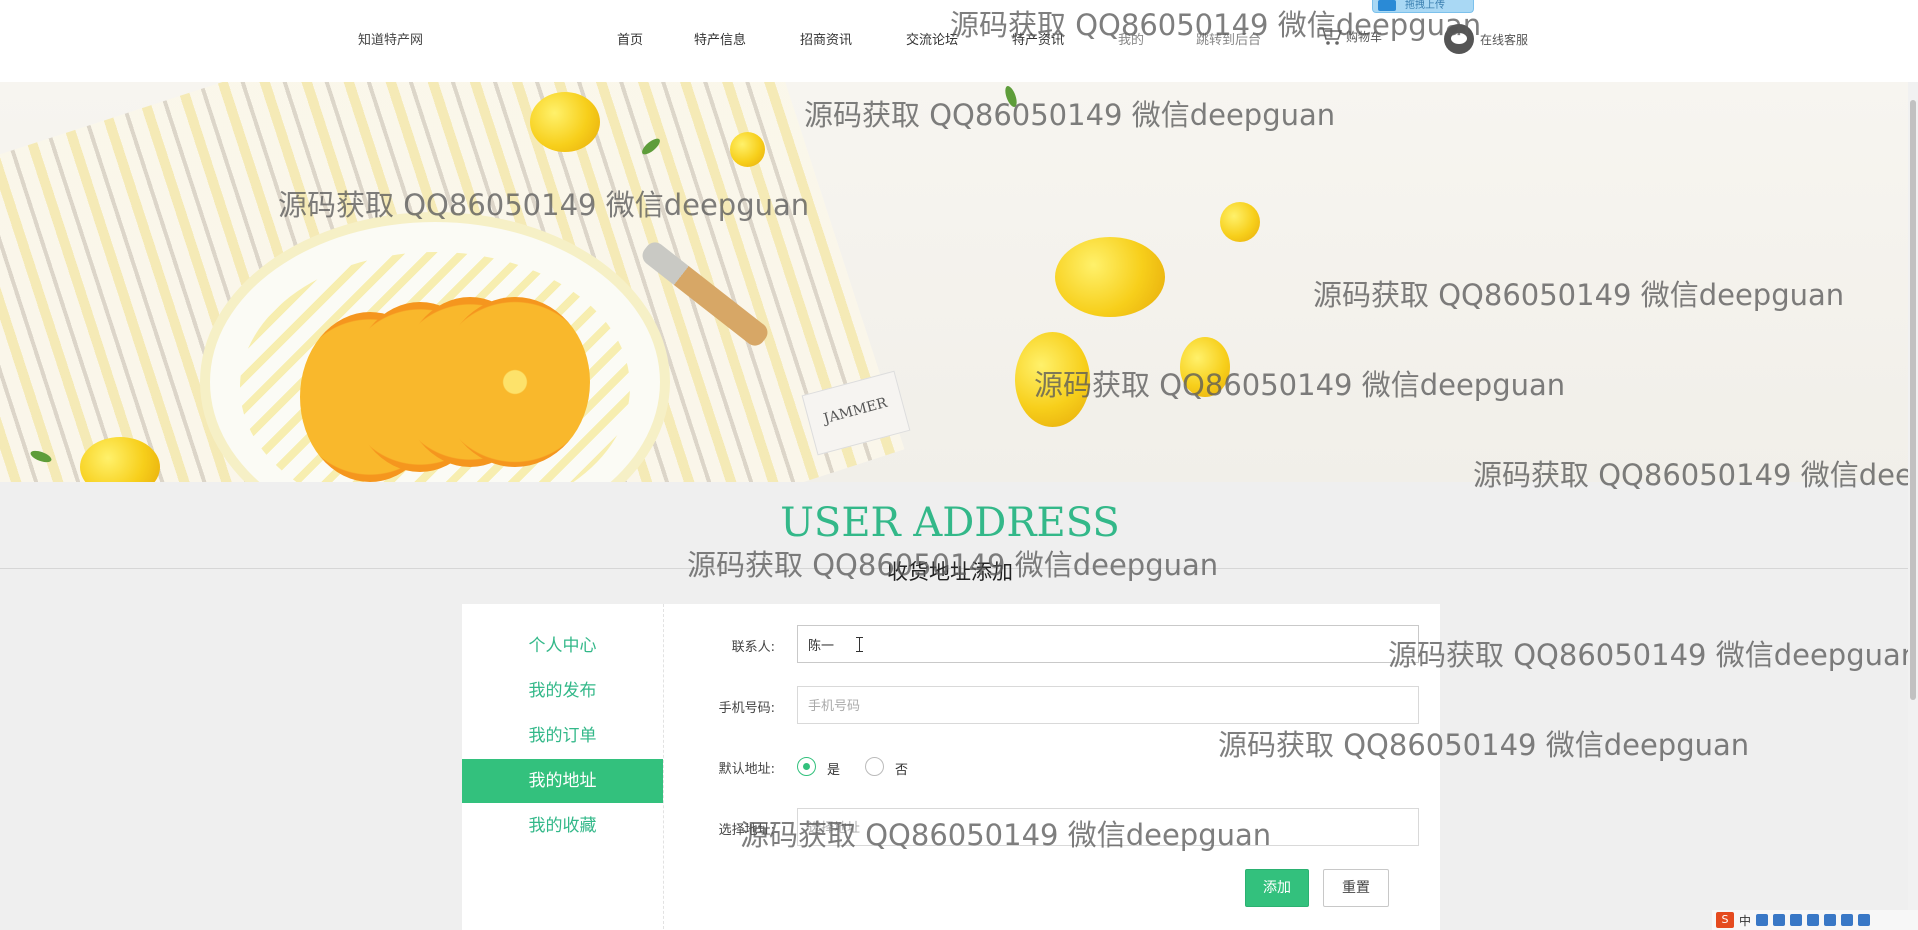 This screenshot has height=930, width=1918. I want to click on sidebar-item-address: 我的地址, so click(562, 781).